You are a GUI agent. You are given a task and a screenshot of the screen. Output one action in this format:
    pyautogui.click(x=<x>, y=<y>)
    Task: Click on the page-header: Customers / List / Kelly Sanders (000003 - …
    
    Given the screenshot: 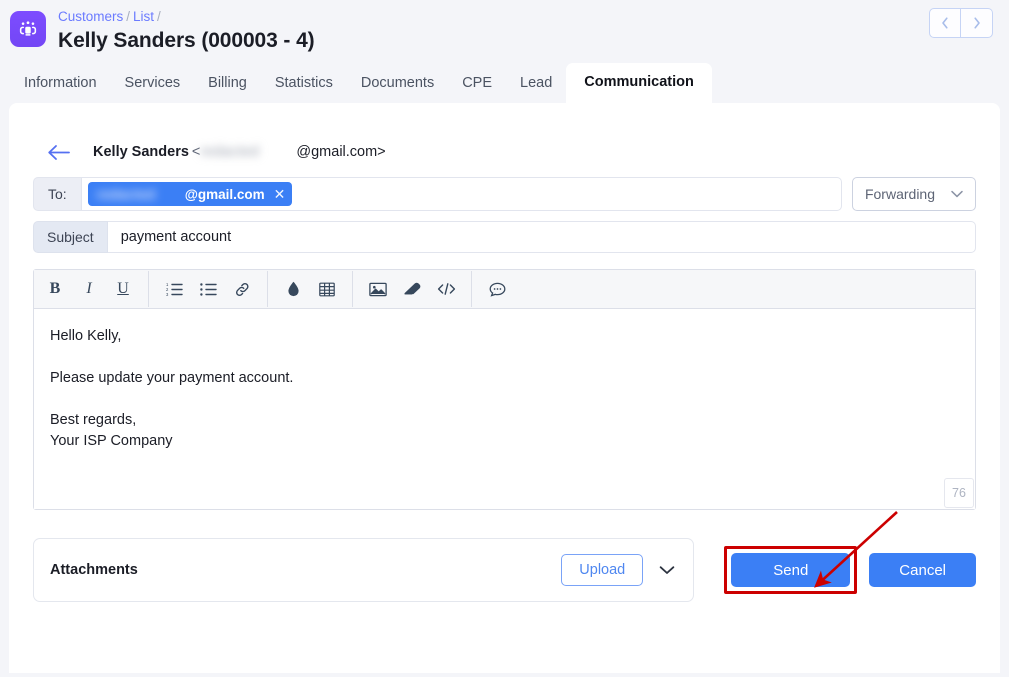 What is the action you would take?
    pyautogui.click(x=504, y=31)
    